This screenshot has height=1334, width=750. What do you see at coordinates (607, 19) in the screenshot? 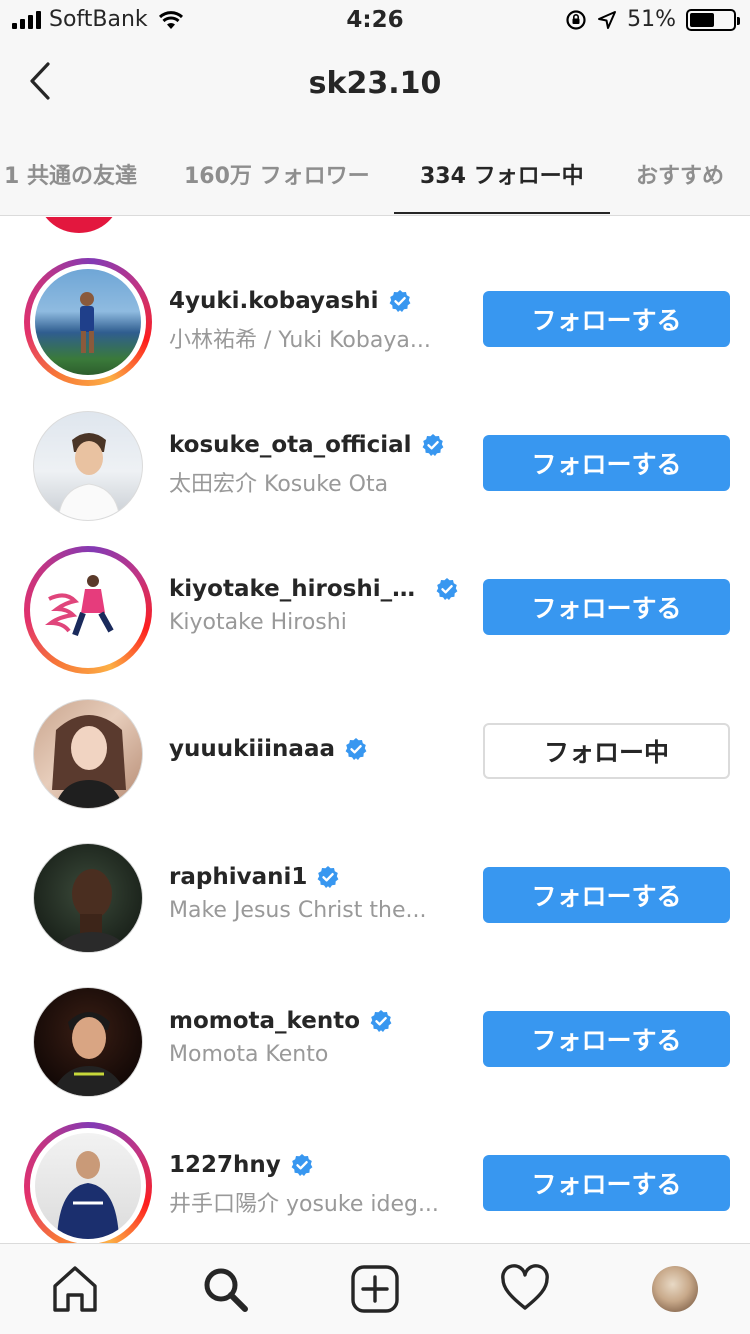
I see `location-arrow-icon` at bounding box center [607, 19].